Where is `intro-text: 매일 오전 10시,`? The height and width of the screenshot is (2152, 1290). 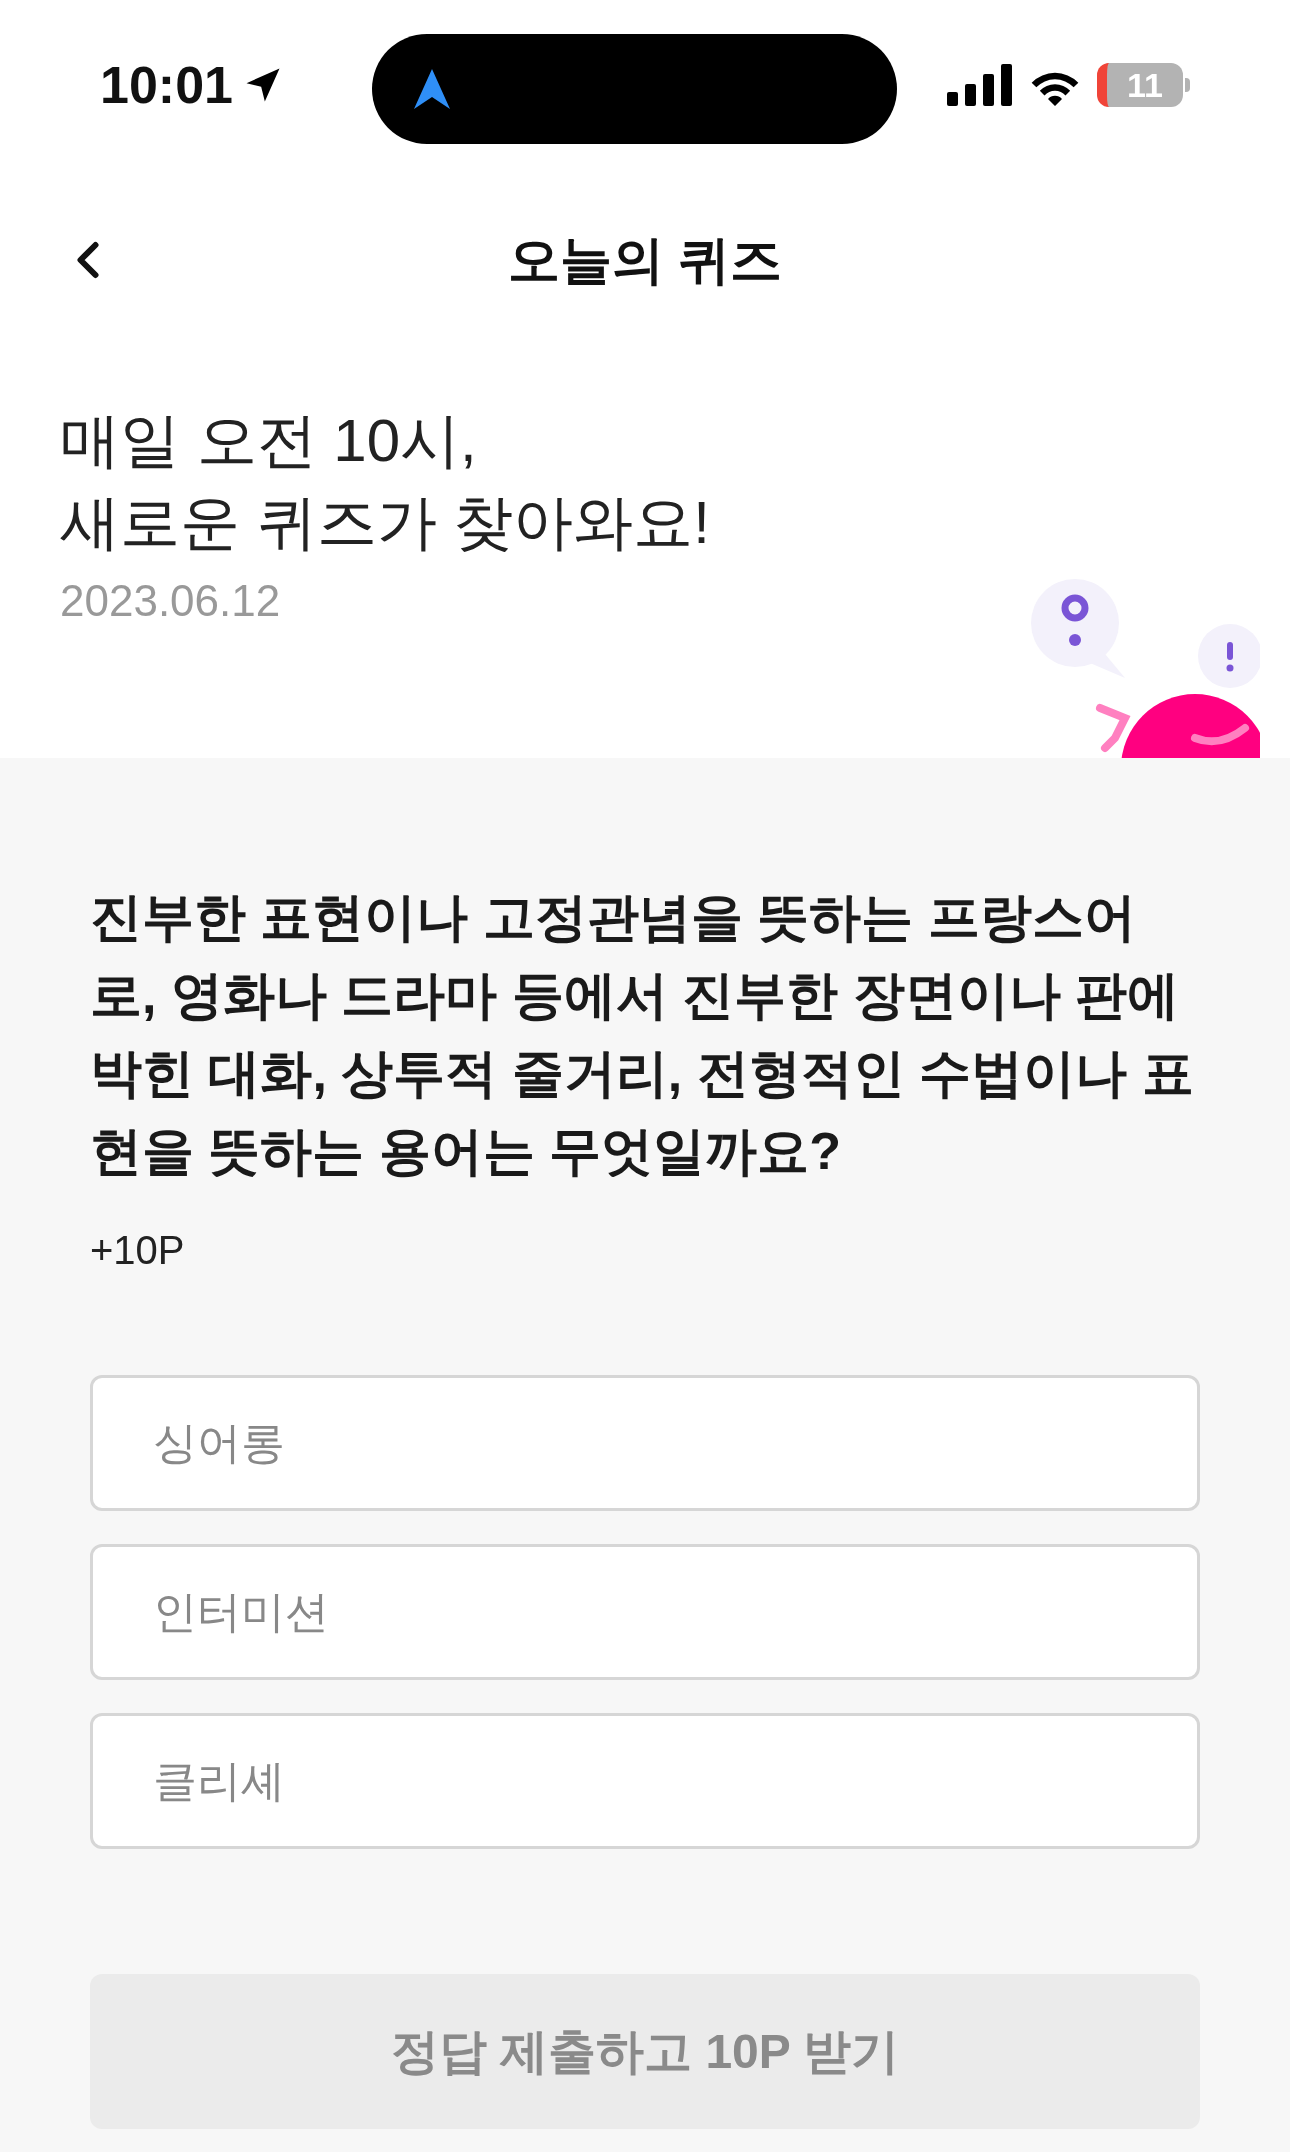 intro-text: 매일 오전 10시, is located at coordinates (269, 441).